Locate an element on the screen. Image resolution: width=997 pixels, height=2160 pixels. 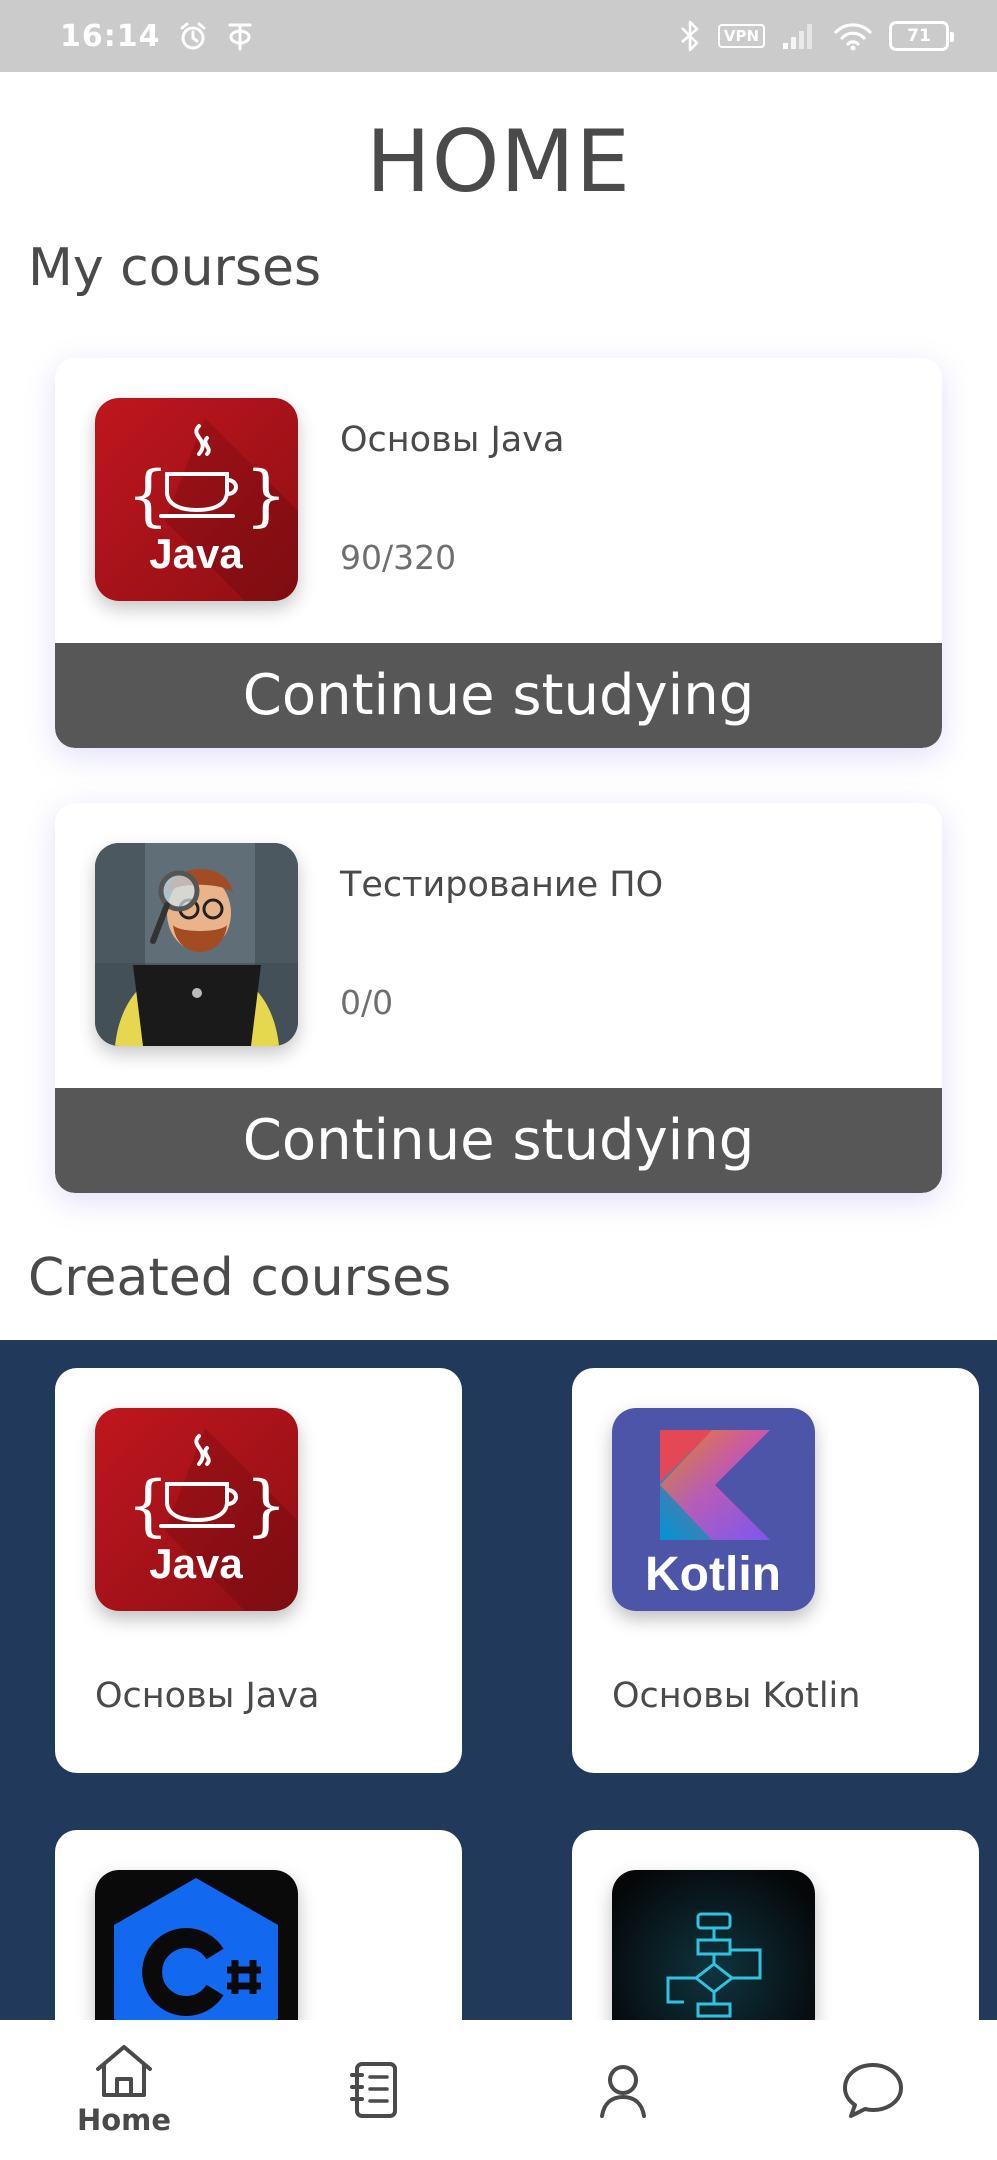
app-notification-icon is located at coordinates (240, 36).